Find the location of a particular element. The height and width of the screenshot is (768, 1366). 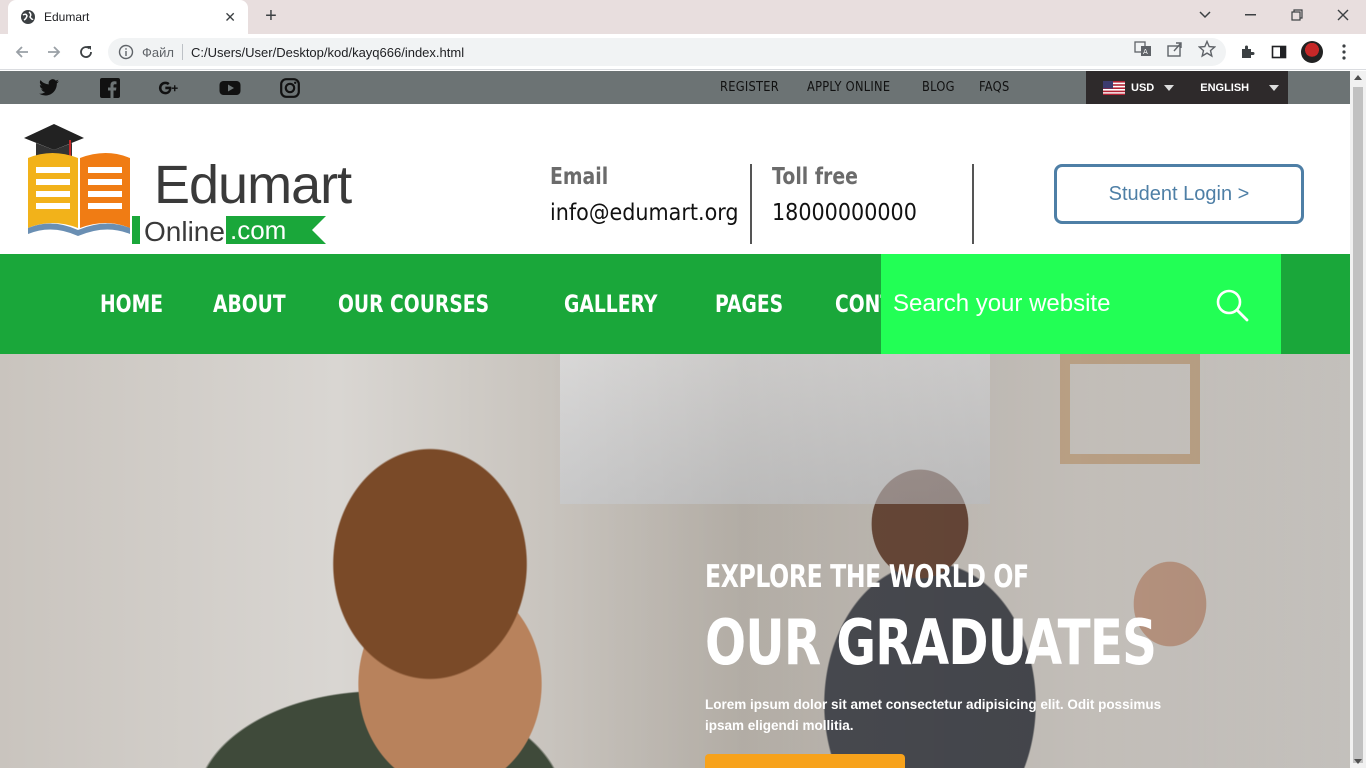

scroll-down-icon is located at coordinates (1358, 761).